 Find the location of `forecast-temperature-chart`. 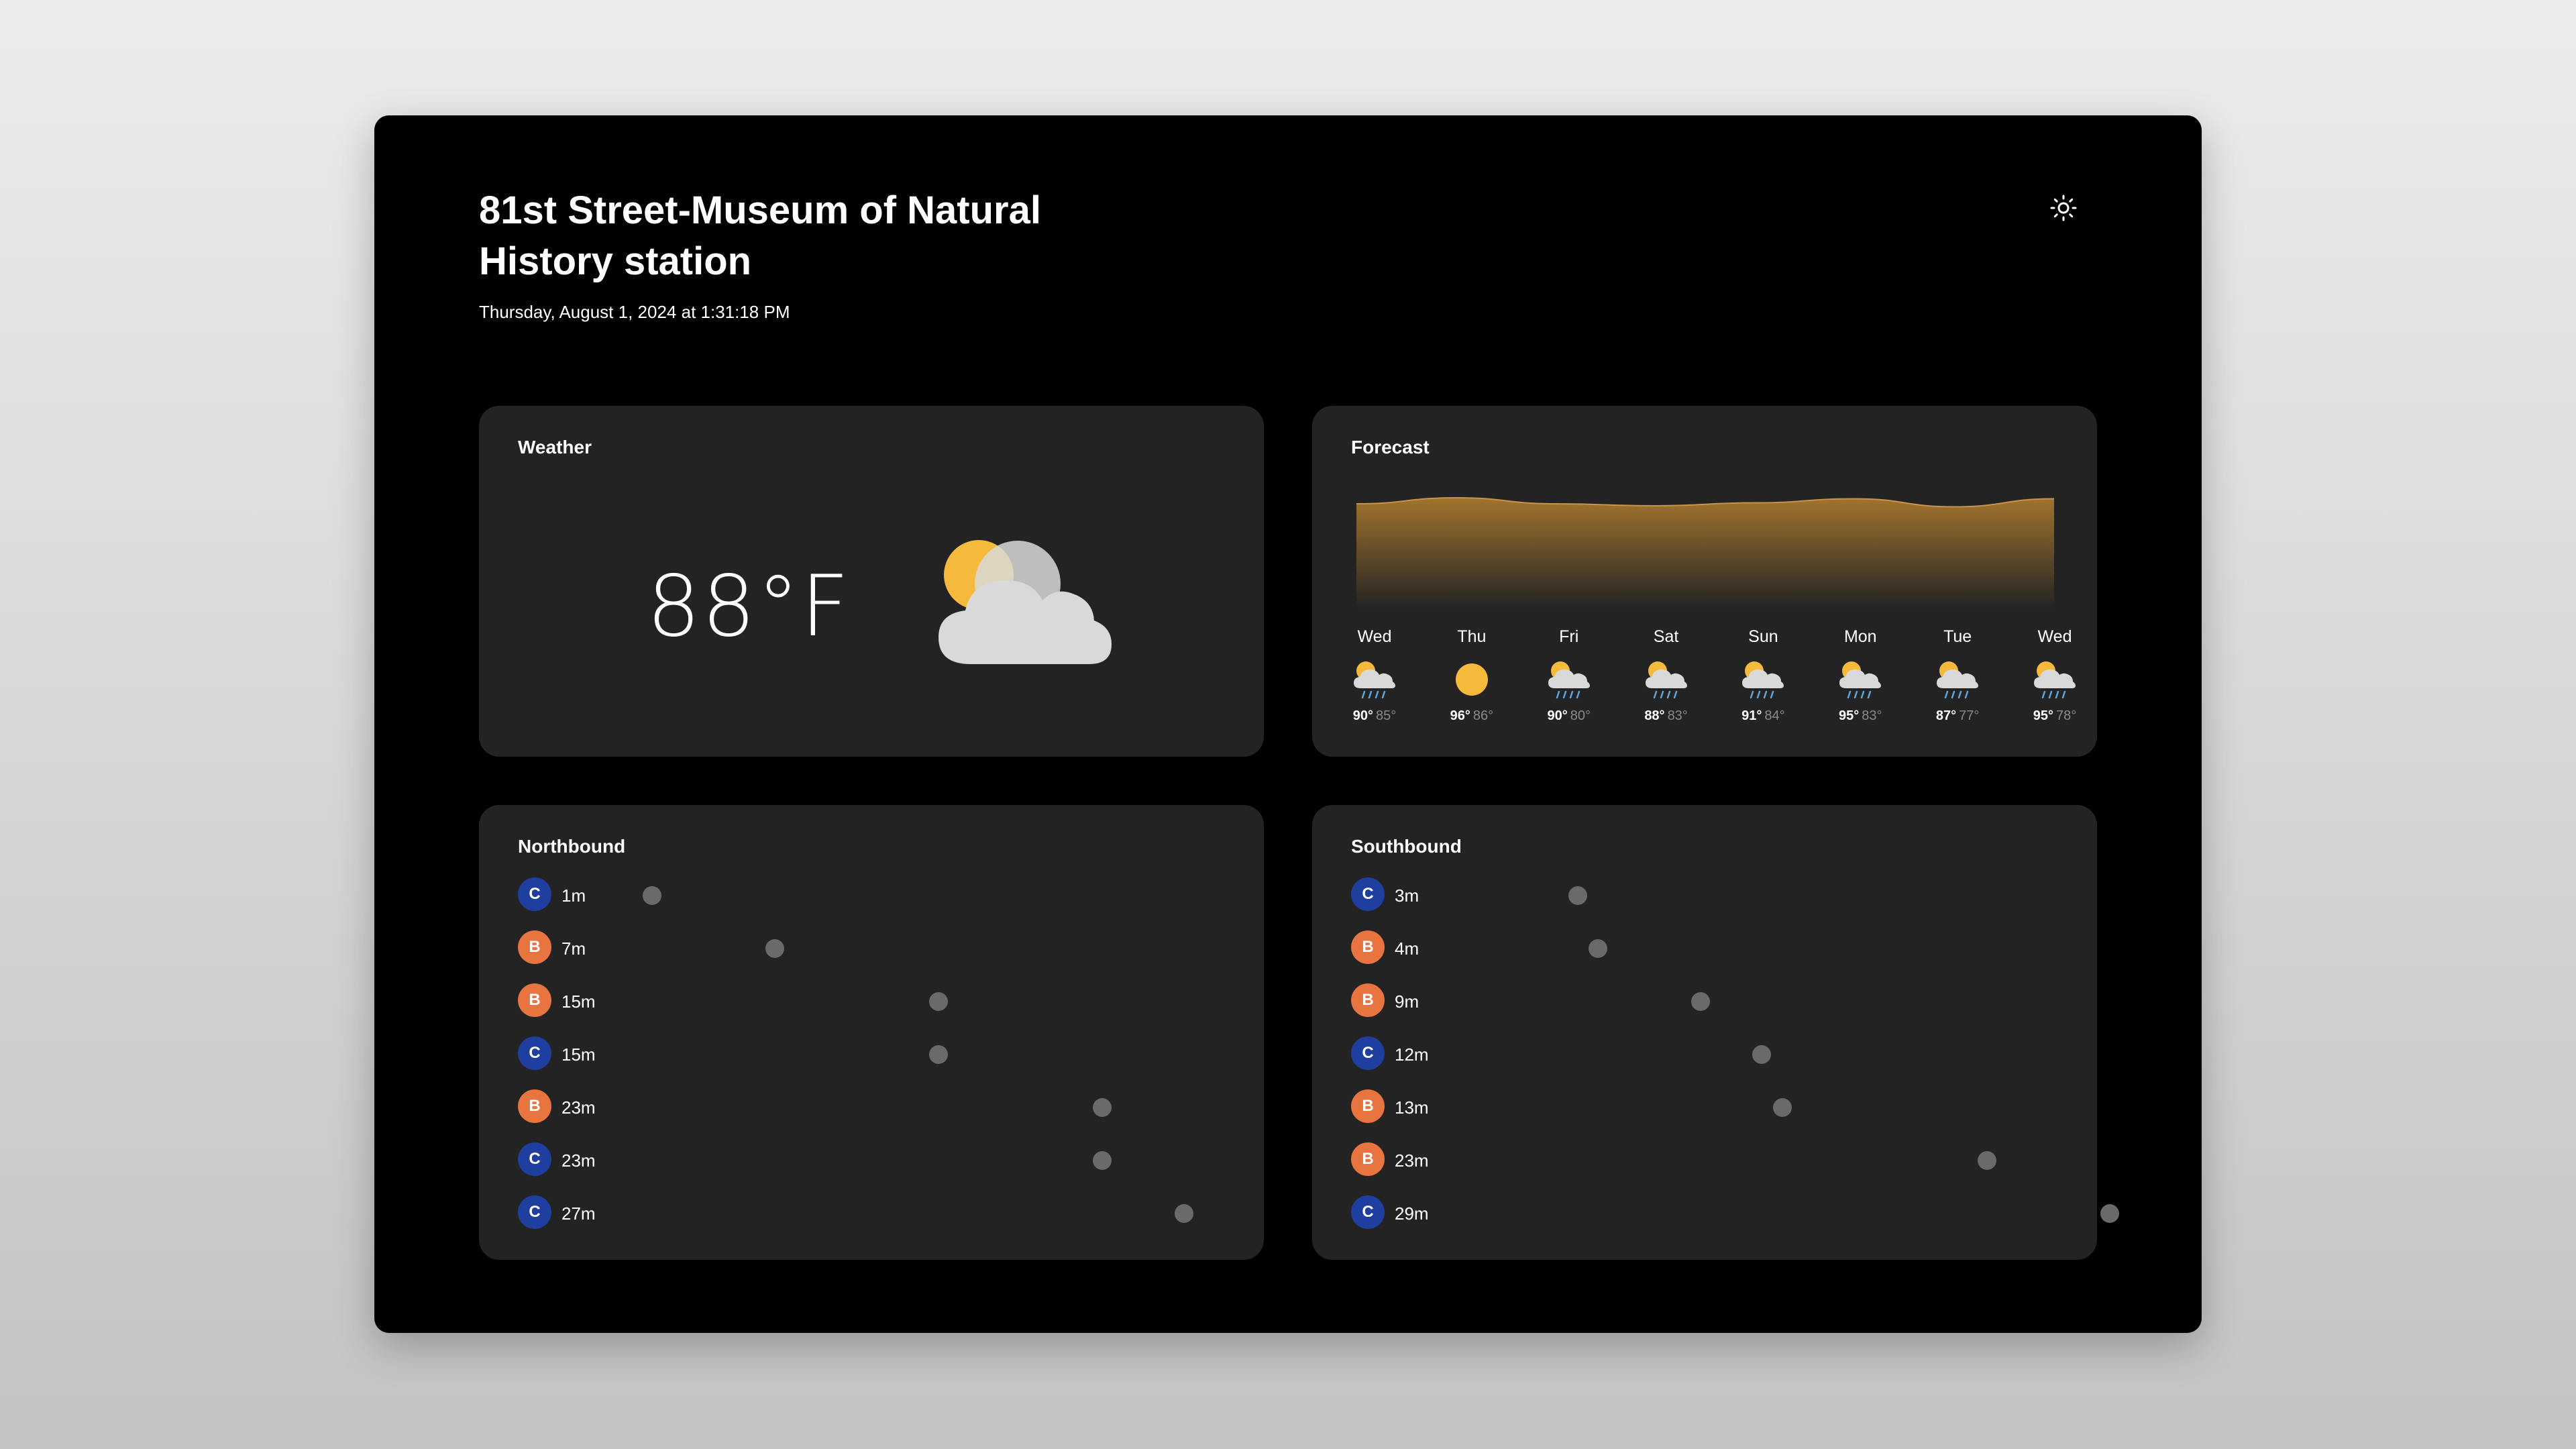

forecast-temperature-chart is located at coordinates (1705, 552).